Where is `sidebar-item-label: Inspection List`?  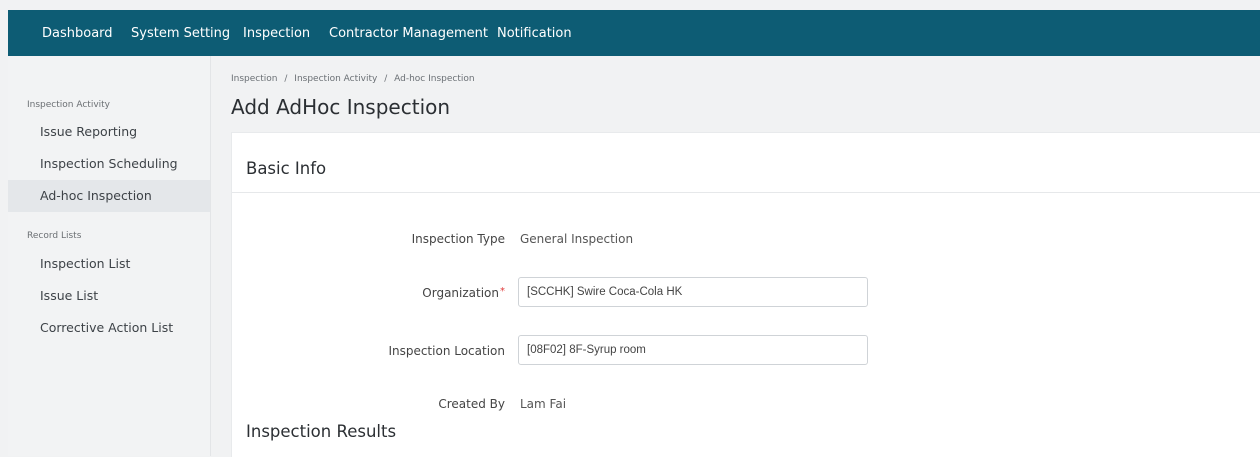
sidebar-item-label: Inspection List is located at coordinates (85, 263).